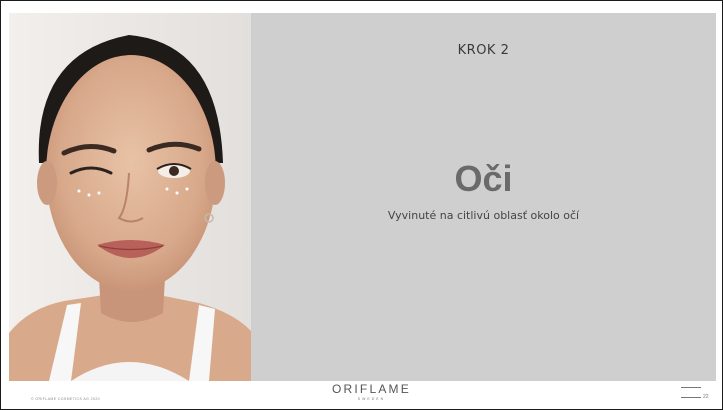 This screenshot has height=410, width=723. What do you see at coordinates (371, 389) in the screenshot?
I see `logo-wordmark: ORIFLAME` at bounding box center [371, 389].